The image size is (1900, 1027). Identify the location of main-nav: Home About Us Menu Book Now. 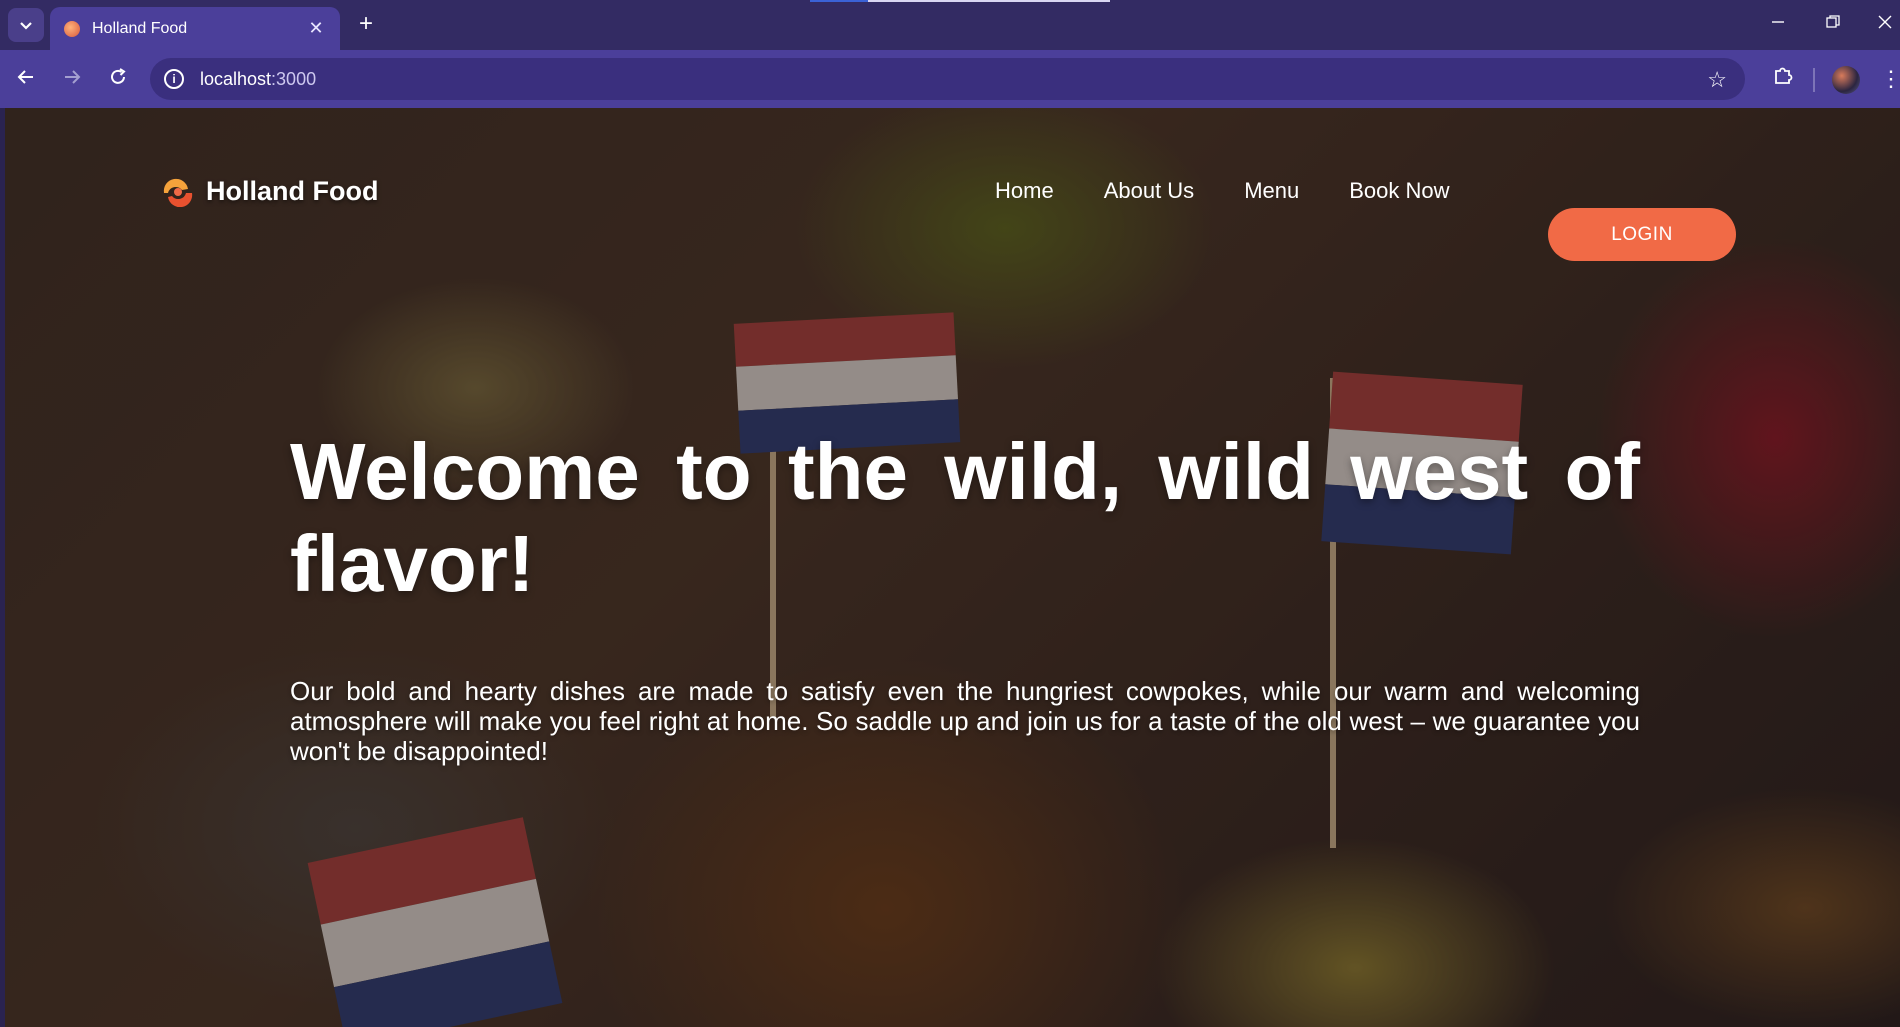
(1247, 191).